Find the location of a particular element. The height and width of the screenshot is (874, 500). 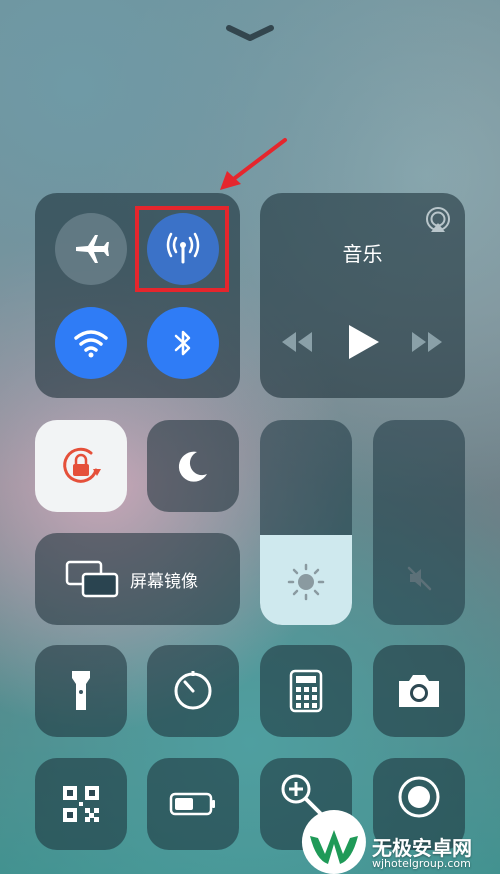

orientation-lock-button is located at coordinates (81, 466).